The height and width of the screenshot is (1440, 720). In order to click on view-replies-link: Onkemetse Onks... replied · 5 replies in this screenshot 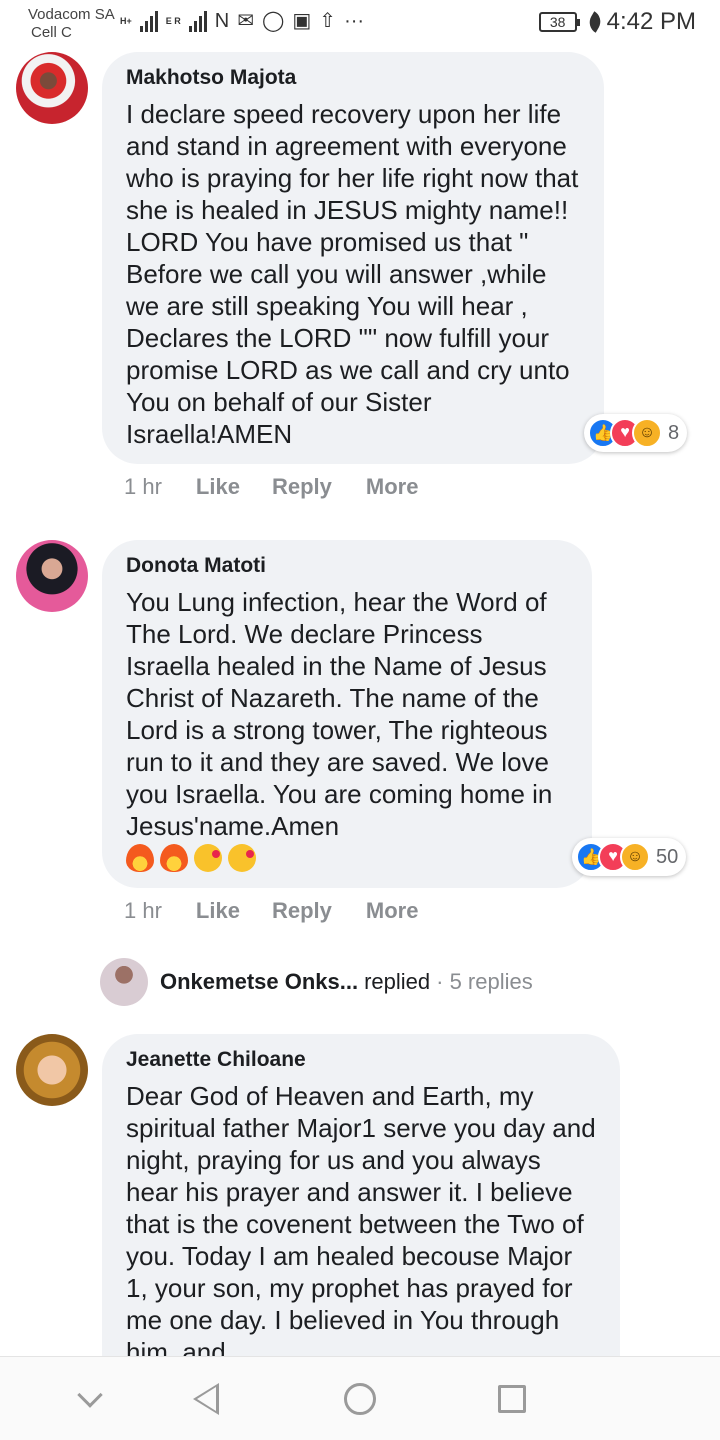, I will do `click(316, 982)`.